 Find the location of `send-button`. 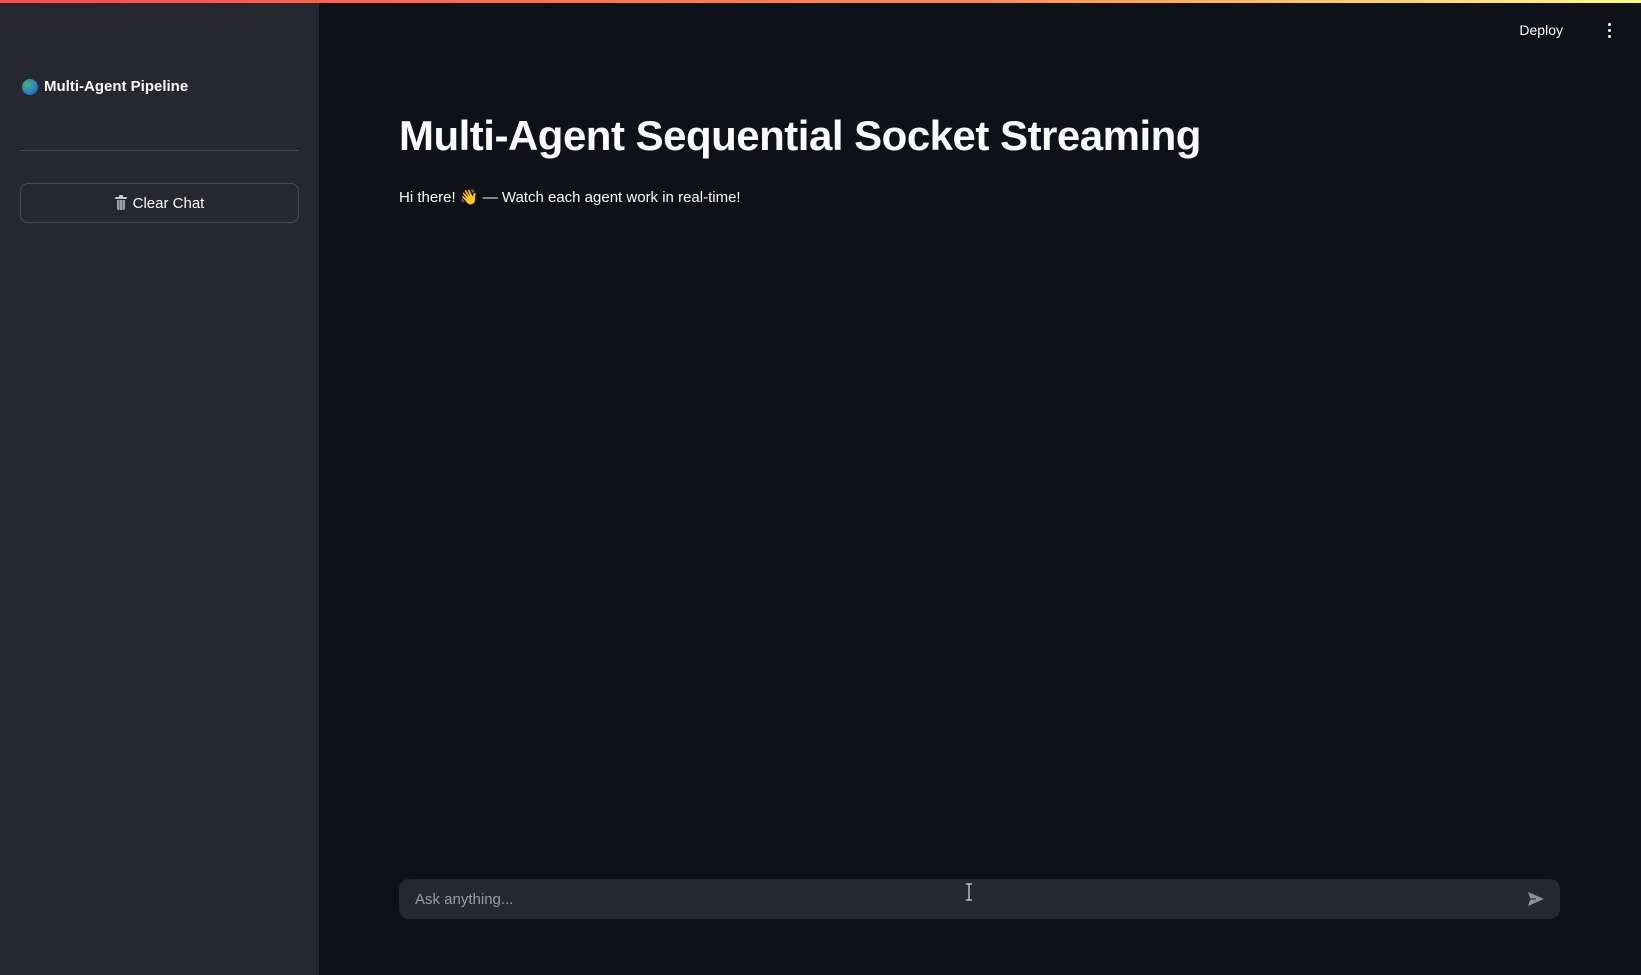

send-button is located at coordinates (1536, 899).